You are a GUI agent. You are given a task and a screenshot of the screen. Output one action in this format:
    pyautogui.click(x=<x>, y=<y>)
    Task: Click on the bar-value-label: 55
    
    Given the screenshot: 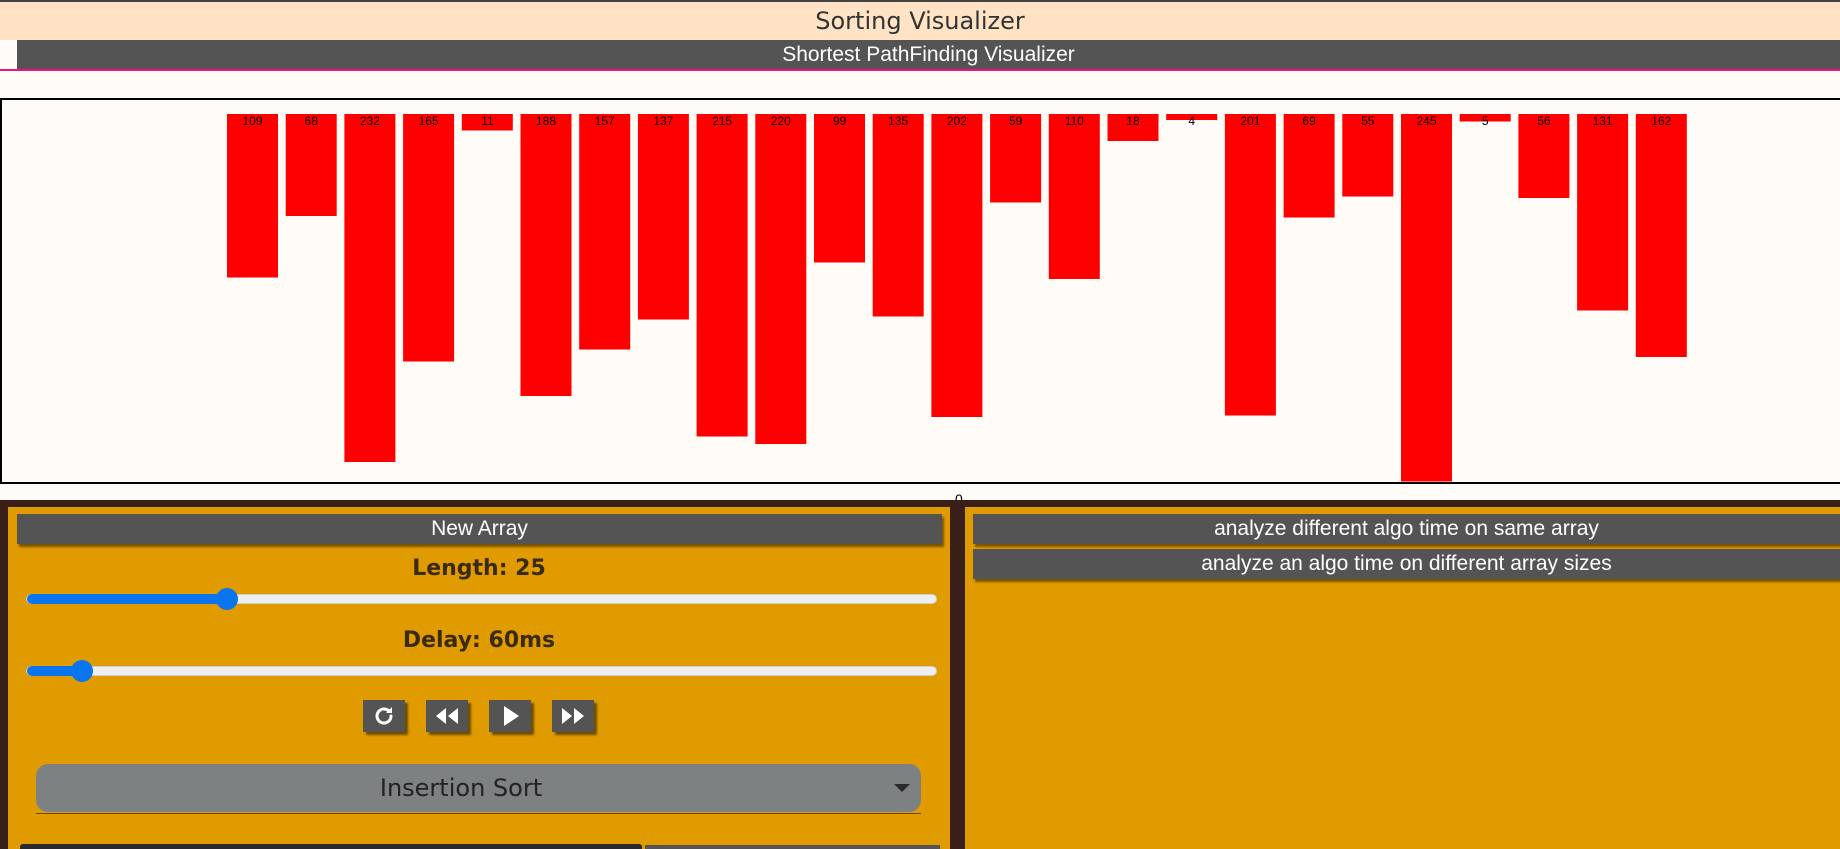 What is the action you would take?
    pyautogui.click(x=1368, y=121)
    